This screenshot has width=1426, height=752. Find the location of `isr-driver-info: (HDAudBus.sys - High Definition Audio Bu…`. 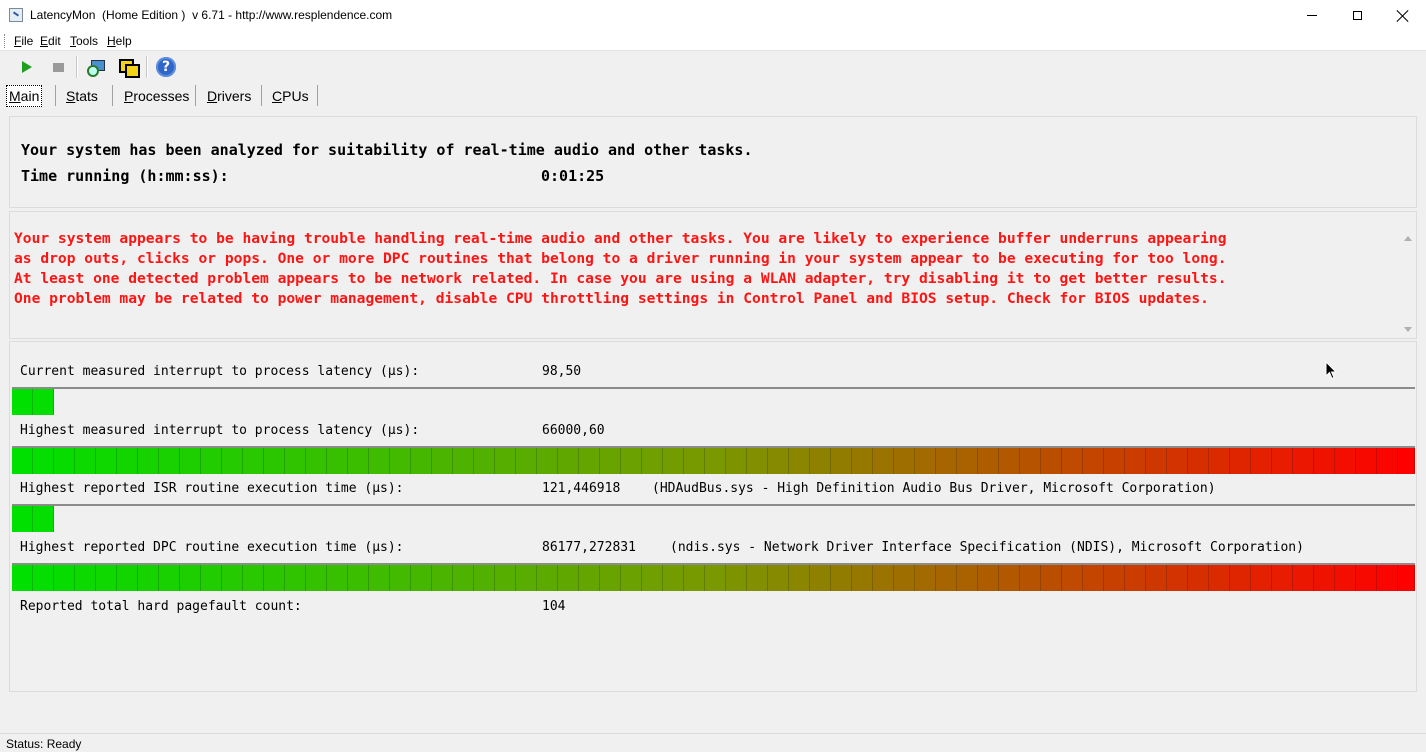

isr-driver-info: (HDAudBus.sys - High Definition Audio Bu… is located at coordinates (934, 488).